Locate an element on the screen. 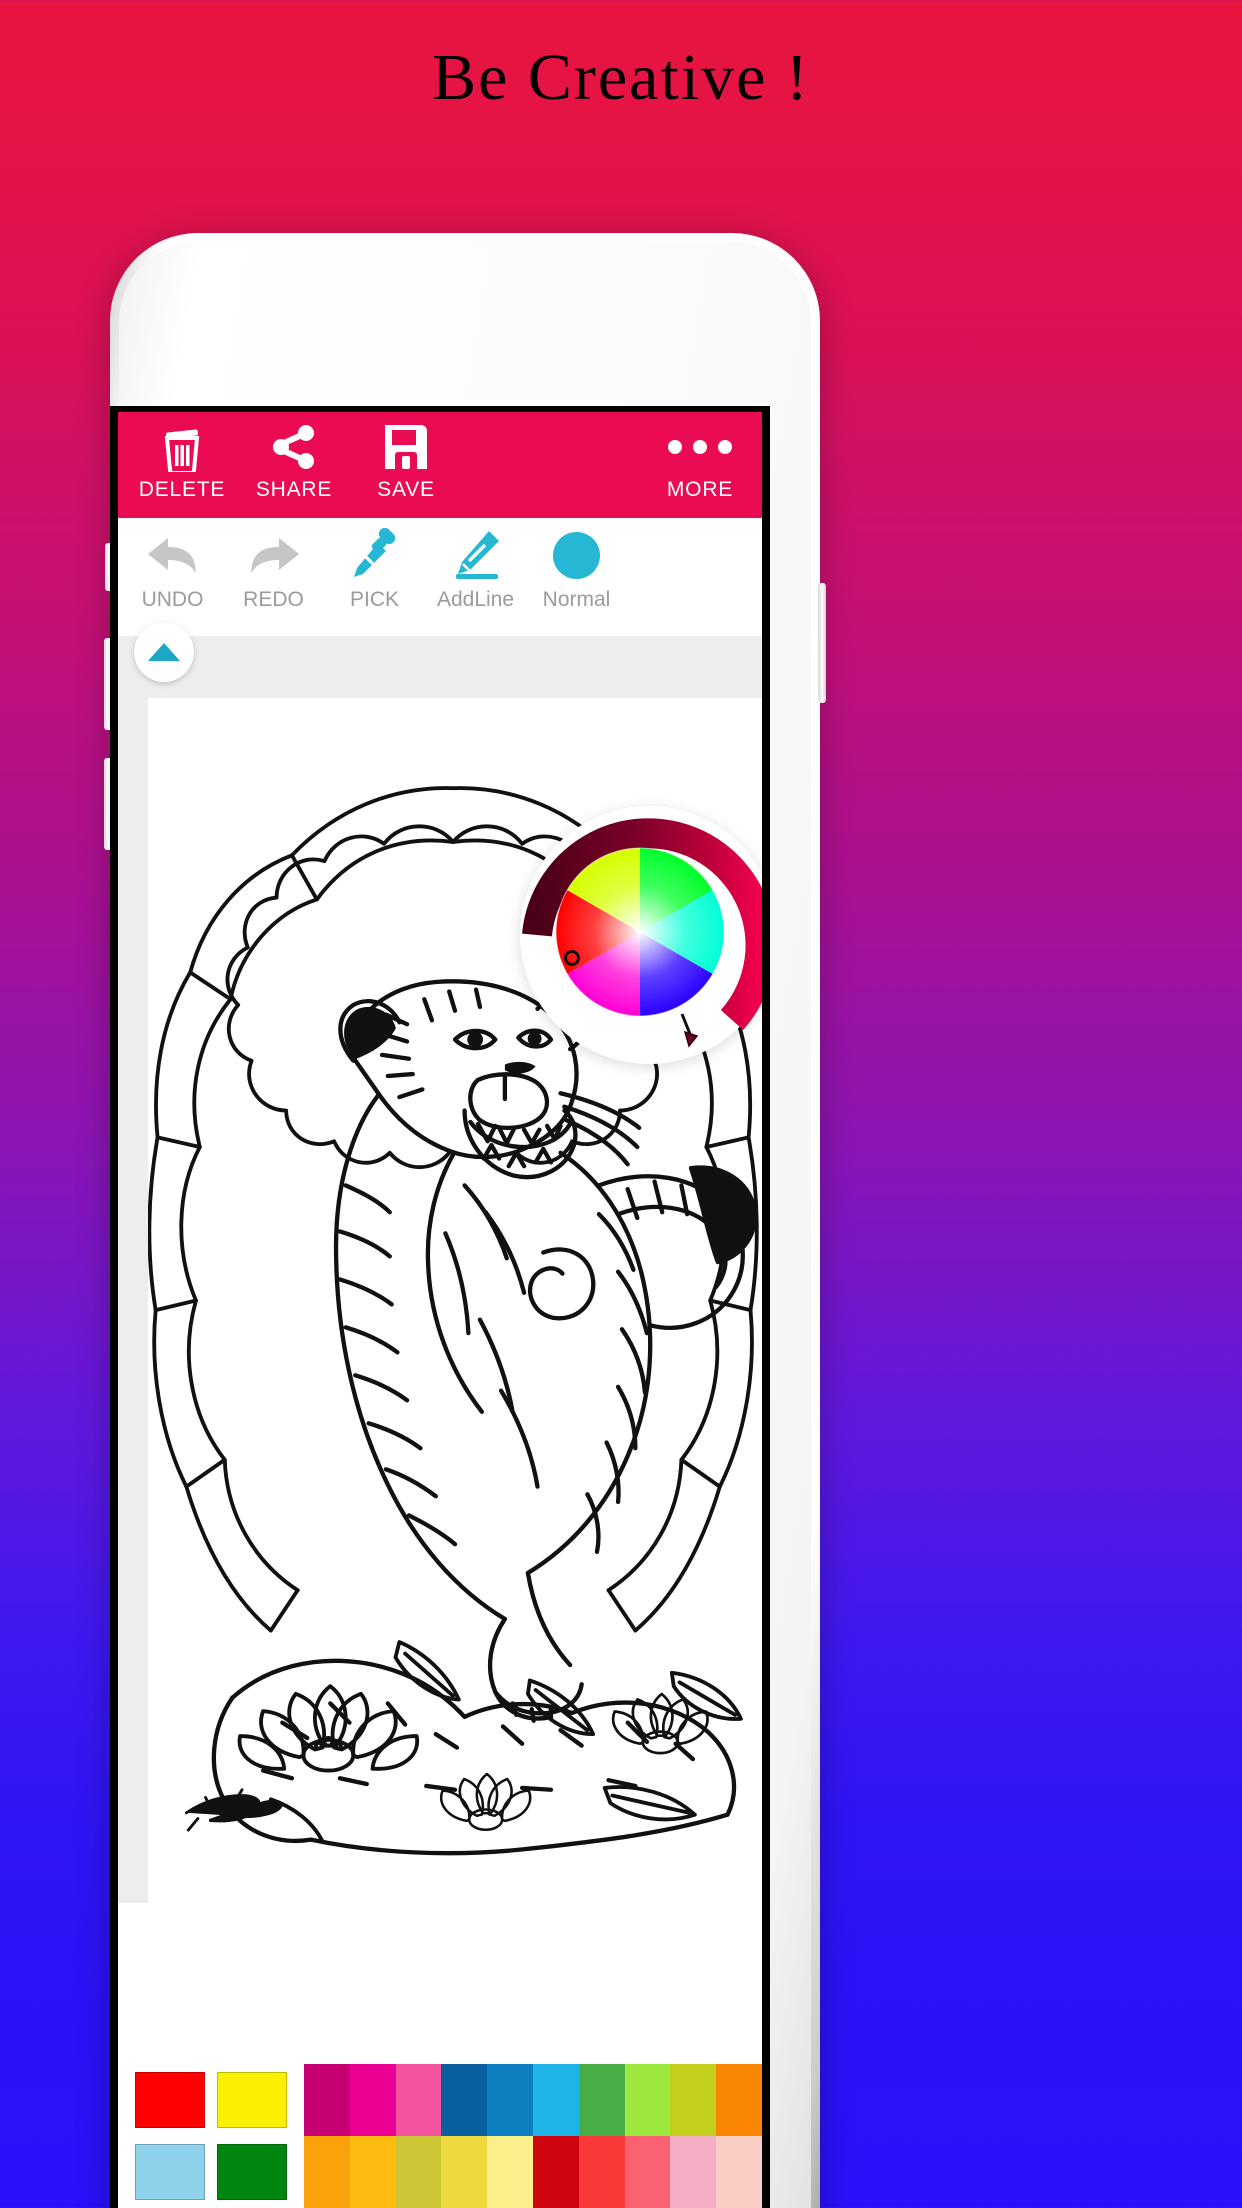  pick-button-label: PICK is located at coordinates (374, 599).